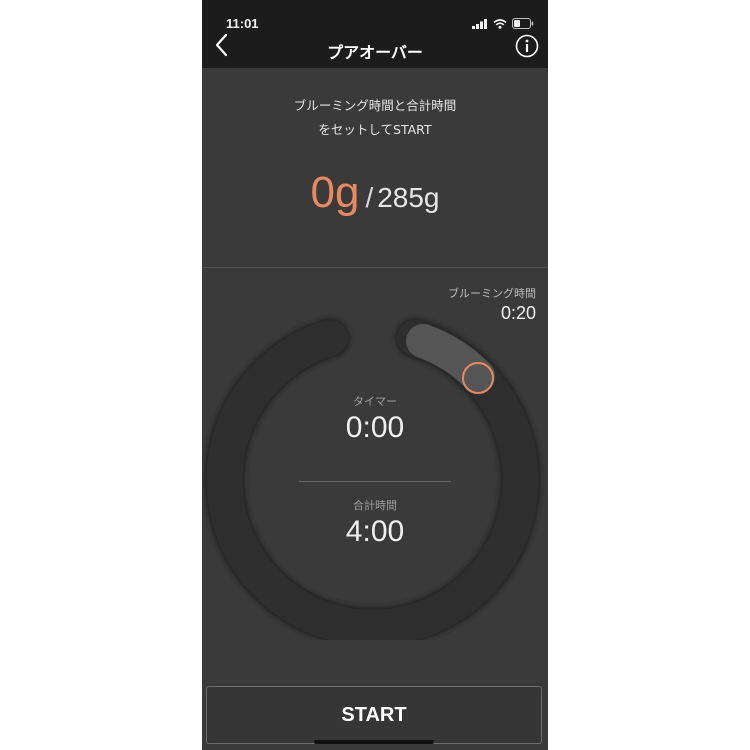 Image resolution: width=750 pixels, height=750 pixels. I want to click on total-time-label: 合計時間, so click(375, 505).